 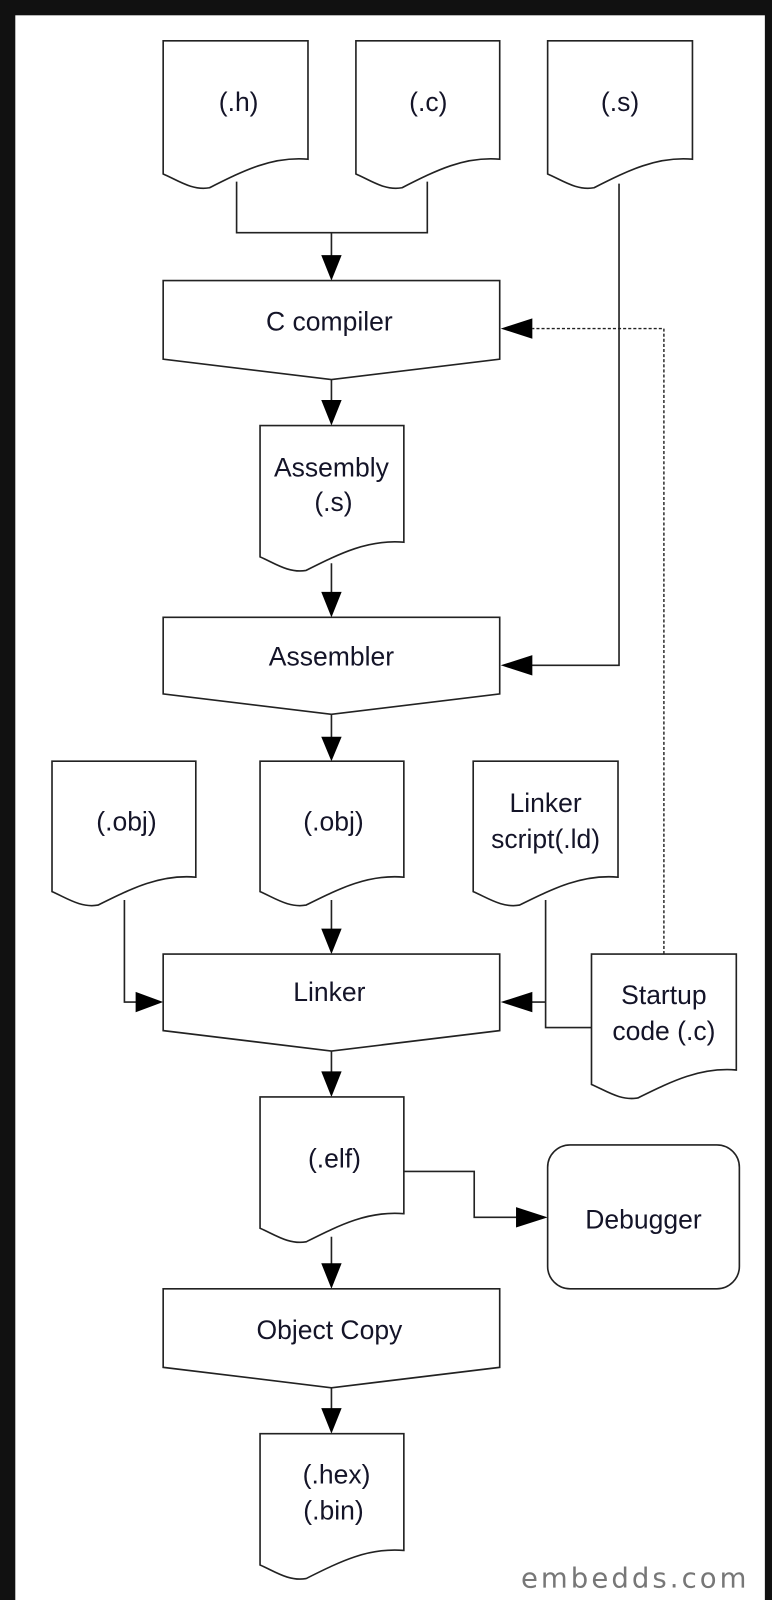 I want to click on output-label-line1: (.hex), so click(x=337, y=1475).